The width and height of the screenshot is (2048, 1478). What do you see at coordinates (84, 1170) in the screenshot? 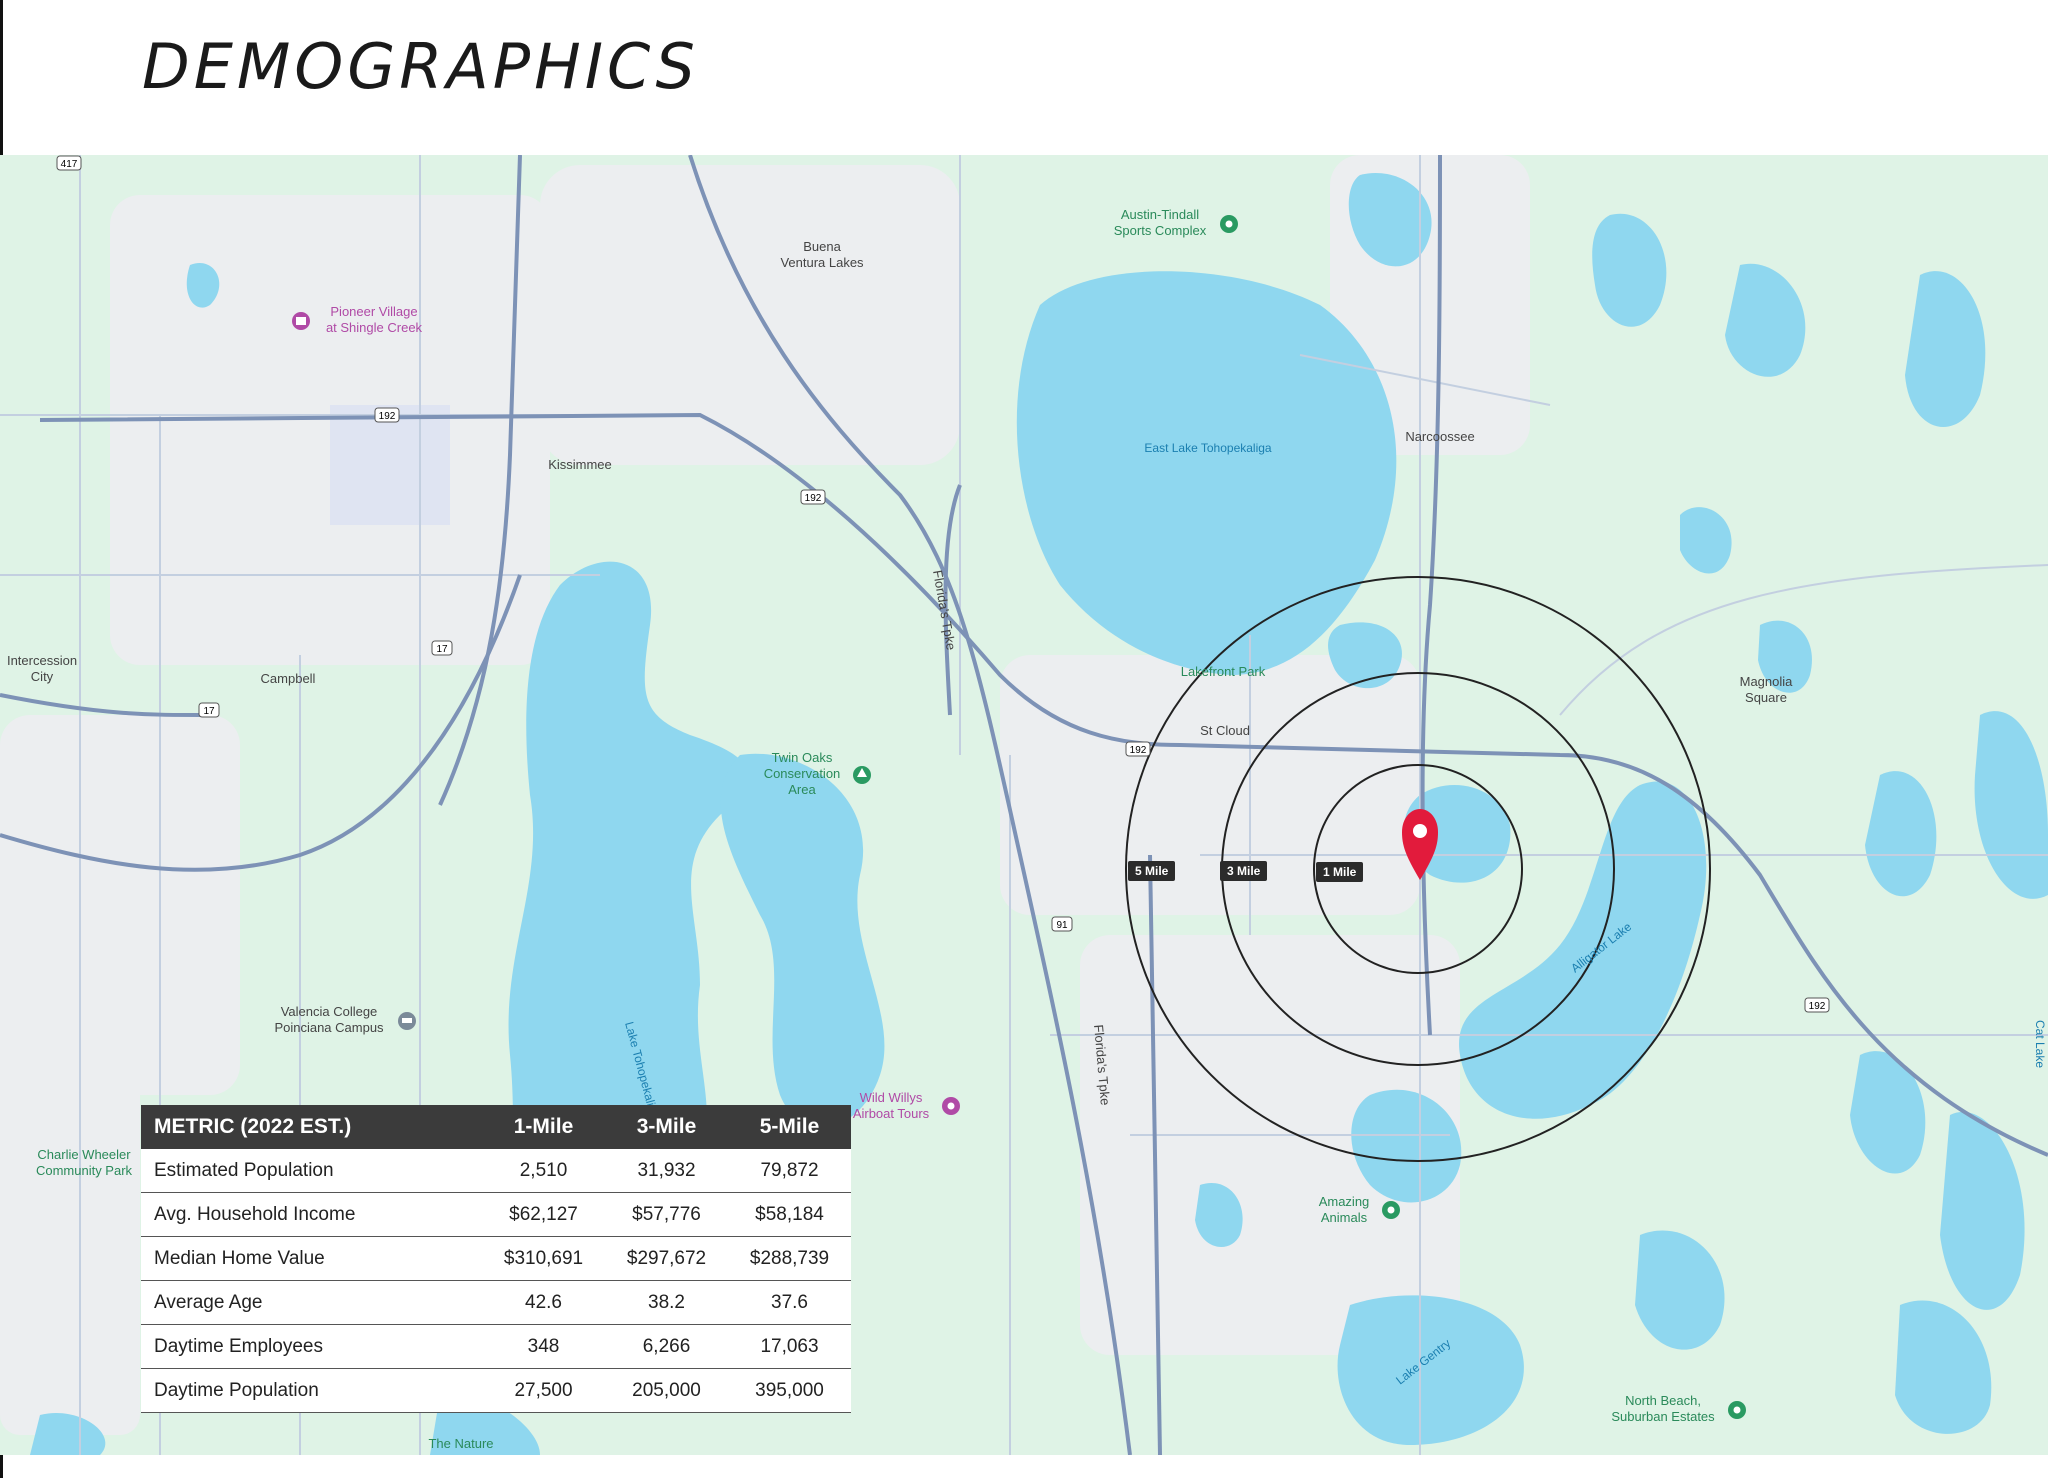
I see `svg-text: Community Park` at bounding box center [84, 1170].